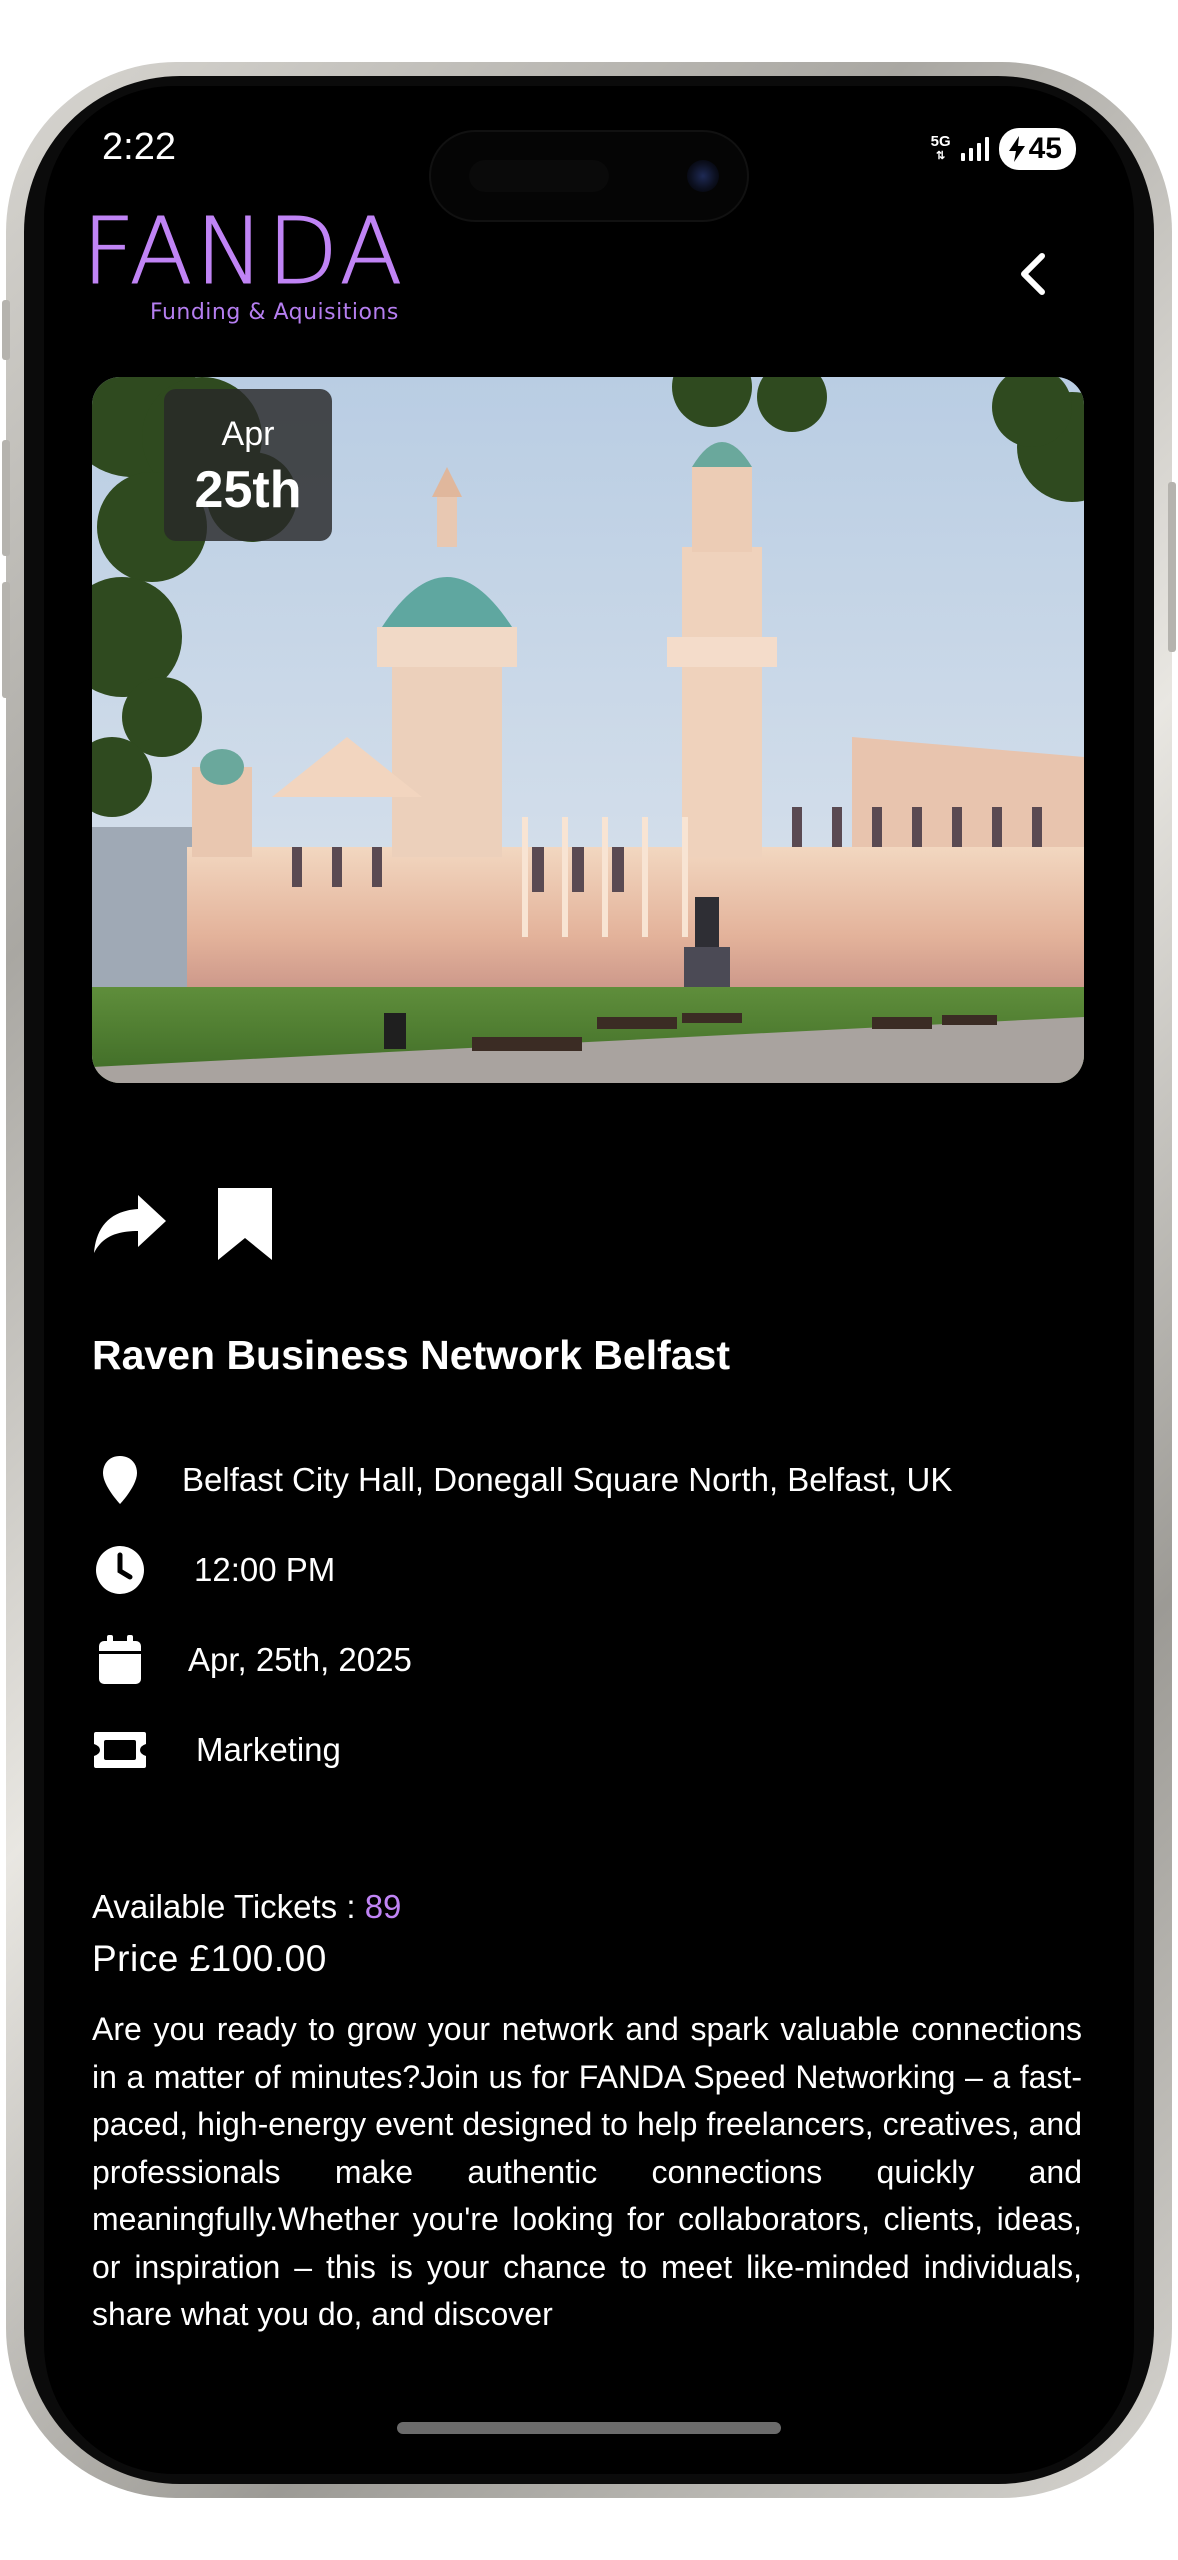 The height and width of the screenshot is (2560, 1178). Describe the element at coordinates (120, 1750) in the screenshot. I see `ticket-icon` at that location.